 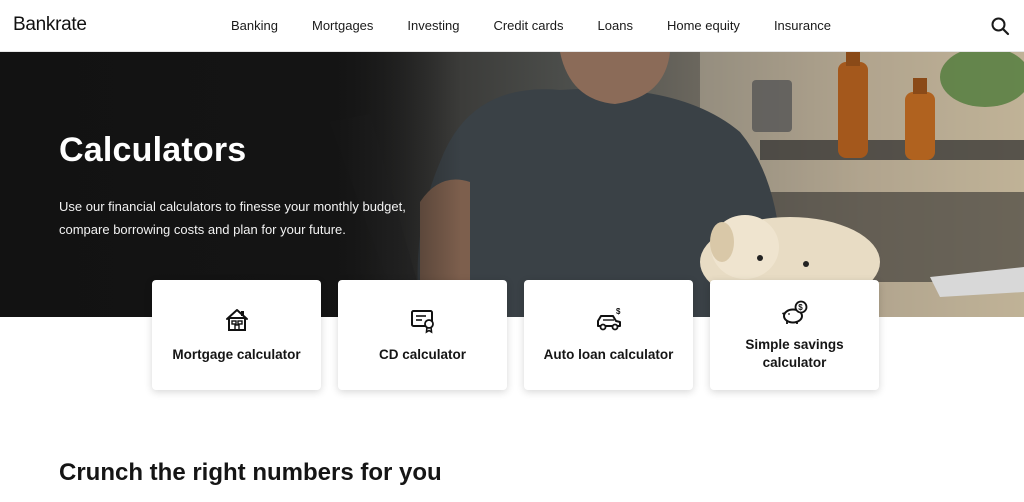 I want to click on mortgage-calculator-card: Mortgage calculator, so click(x=236, y=335).